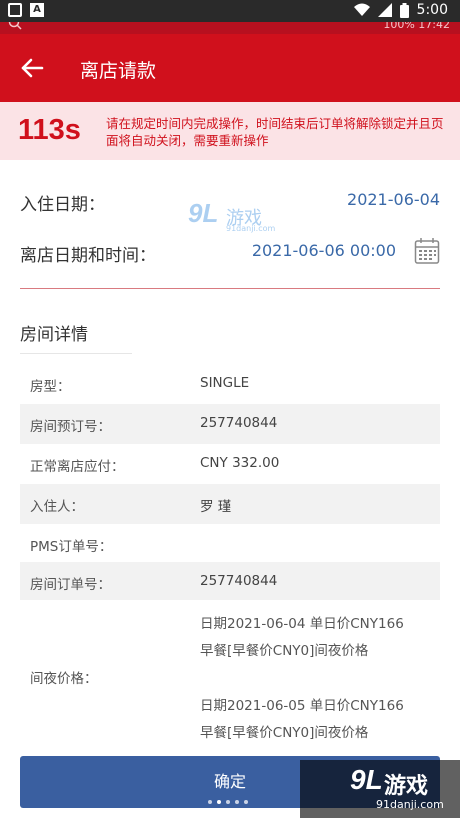 Image resolution: width=460 pixels, height=818 pixels. What do you see at coordinates (70, 585) in the screenshot?
I see `detail-label: 房间订单号：` at bounding box center [70, 585].